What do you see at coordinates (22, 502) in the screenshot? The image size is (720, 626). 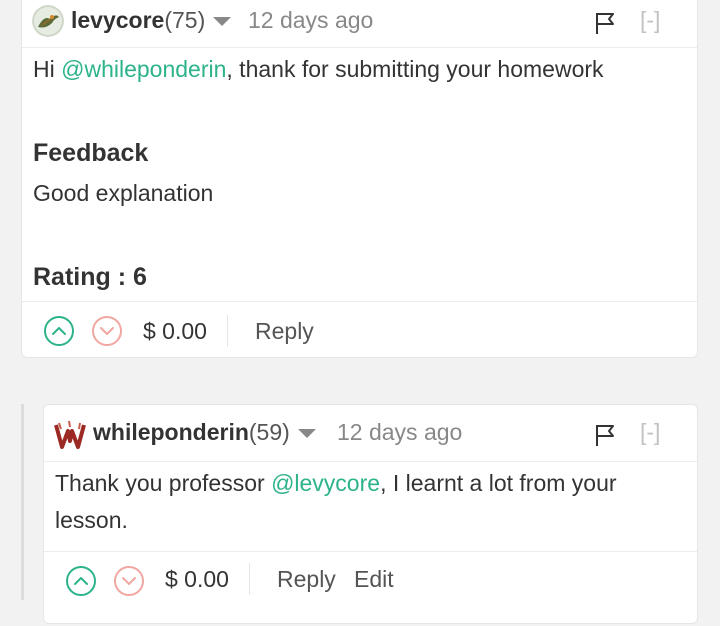 I see `reply-thread-line` at bounding box center [22, 502].